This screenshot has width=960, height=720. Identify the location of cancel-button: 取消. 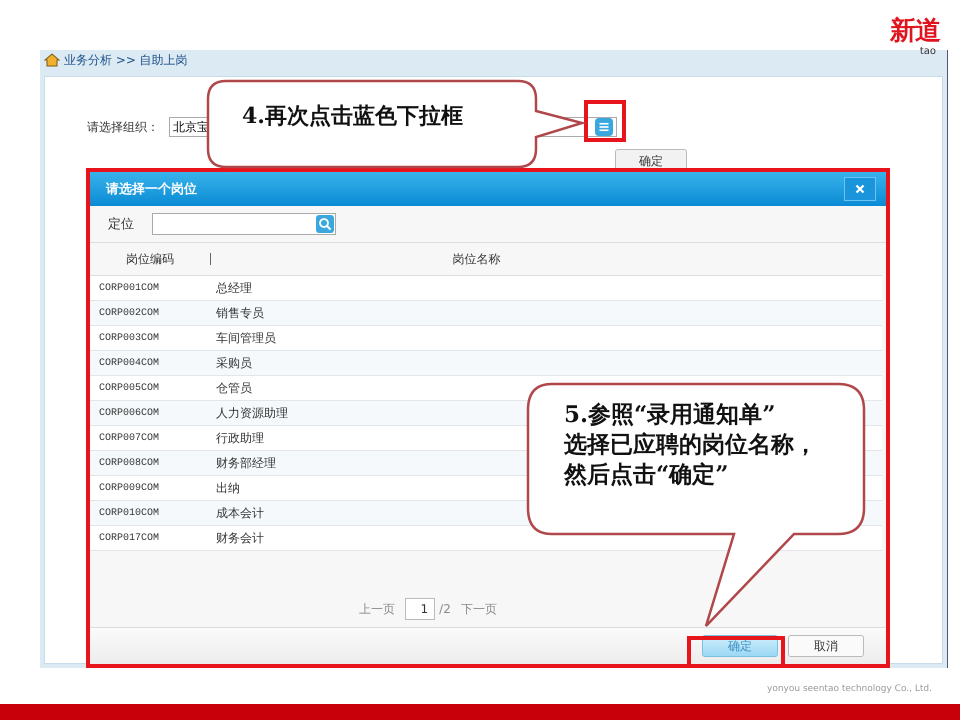
(826, 646).